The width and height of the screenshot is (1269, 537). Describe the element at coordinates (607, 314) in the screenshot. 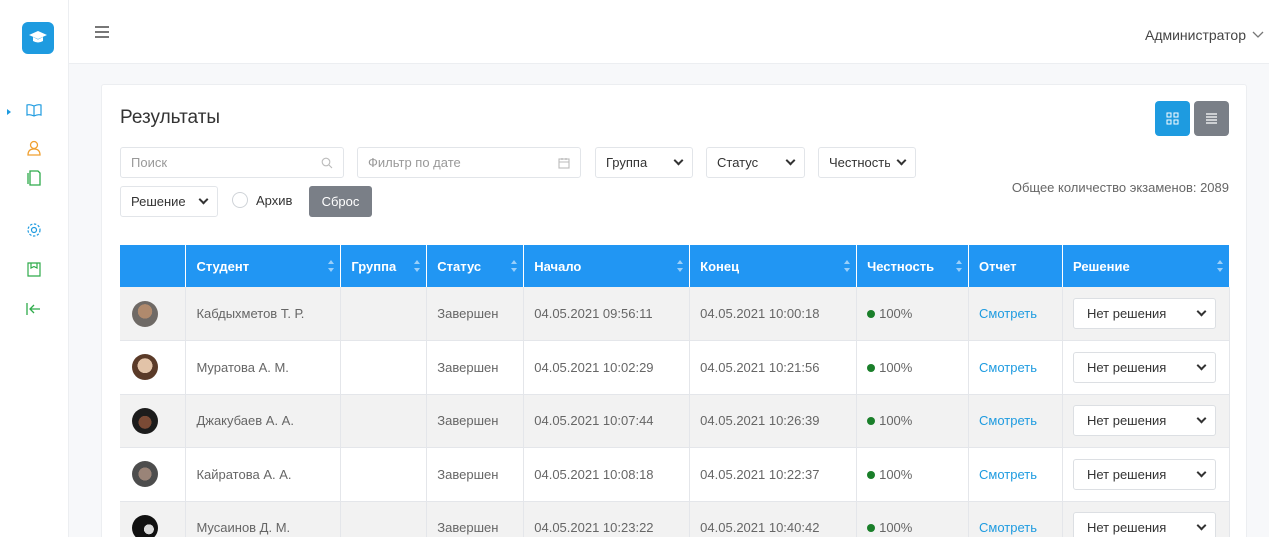

I see `start-cell: 04.05.2021 09:56:11` at that location.